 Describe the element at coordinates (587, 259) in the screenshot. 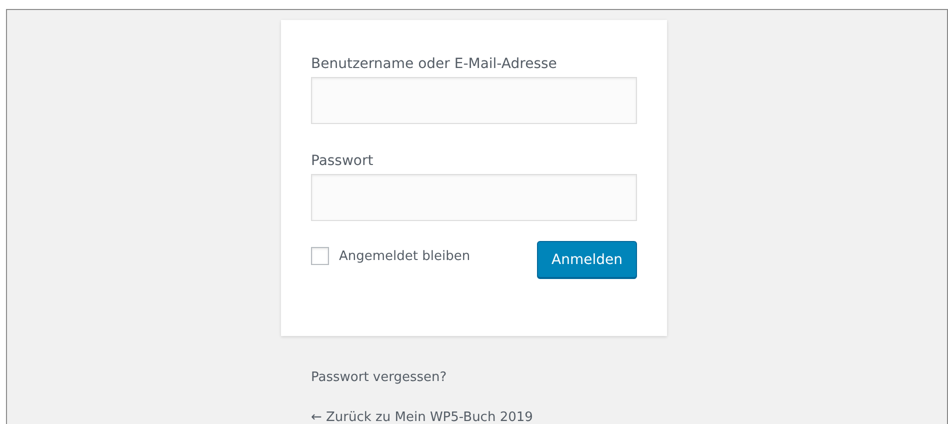

I see `login-button: Anmelden` at that location.